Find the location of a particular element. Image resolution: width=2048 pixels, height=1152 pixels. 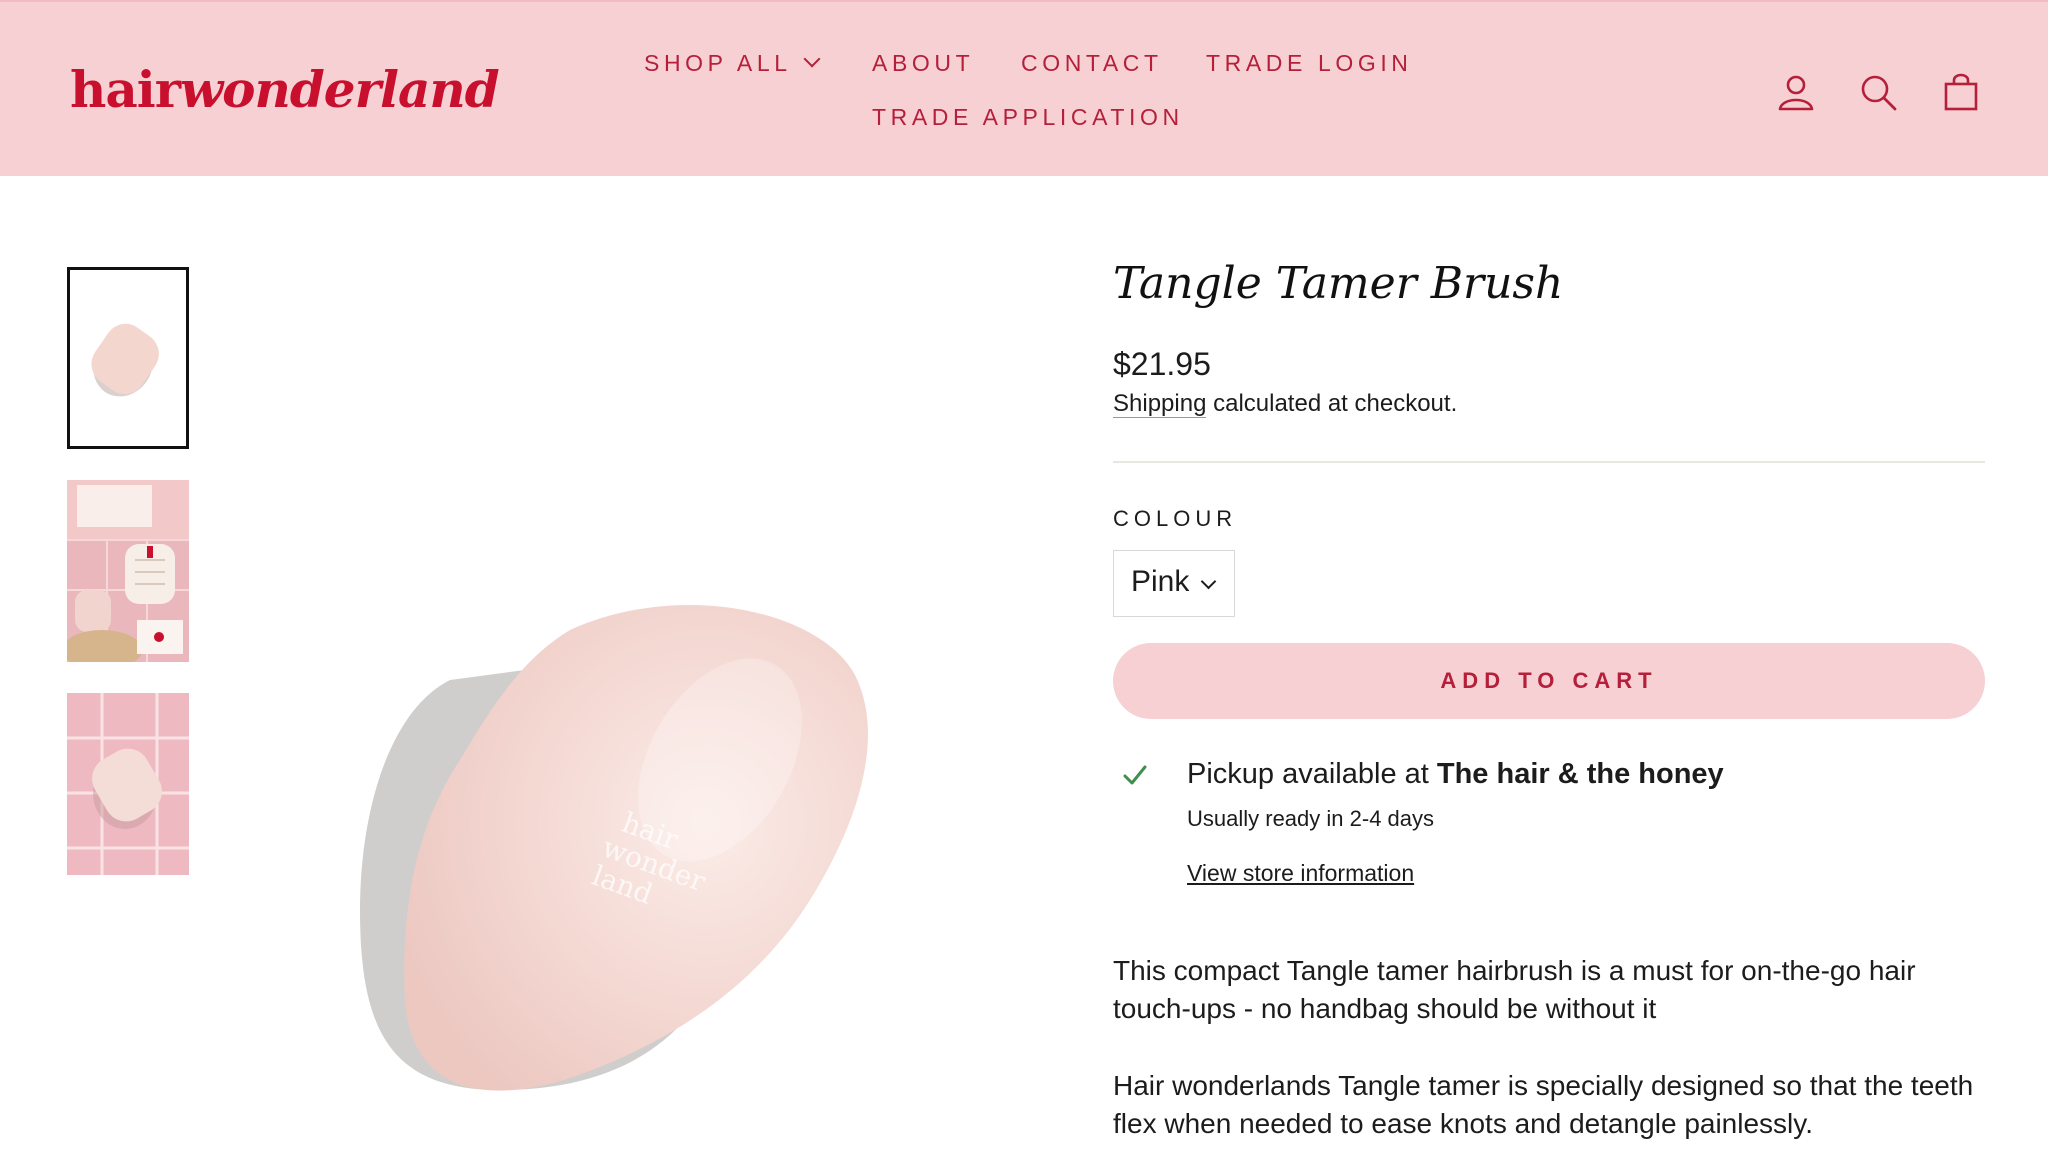

bag-icon is located at coordinates (1961, 92).